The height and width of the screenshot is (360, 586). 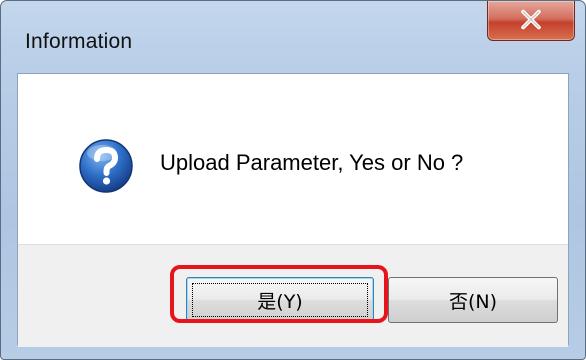 I want to click on question-icon, so click(x=106, y=166).